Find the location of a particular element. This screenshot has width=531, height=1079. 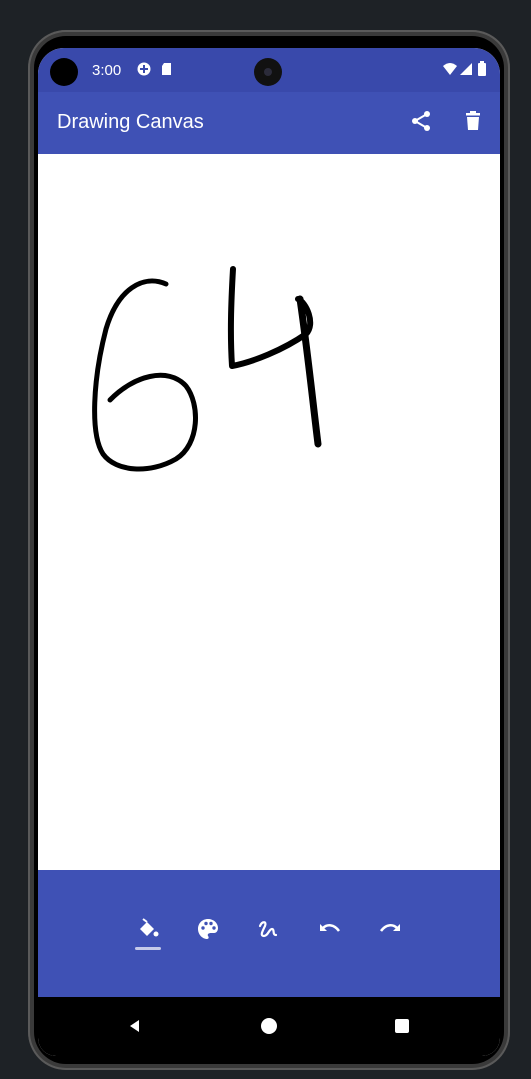

undo-button is located at coordinates (330, 931).